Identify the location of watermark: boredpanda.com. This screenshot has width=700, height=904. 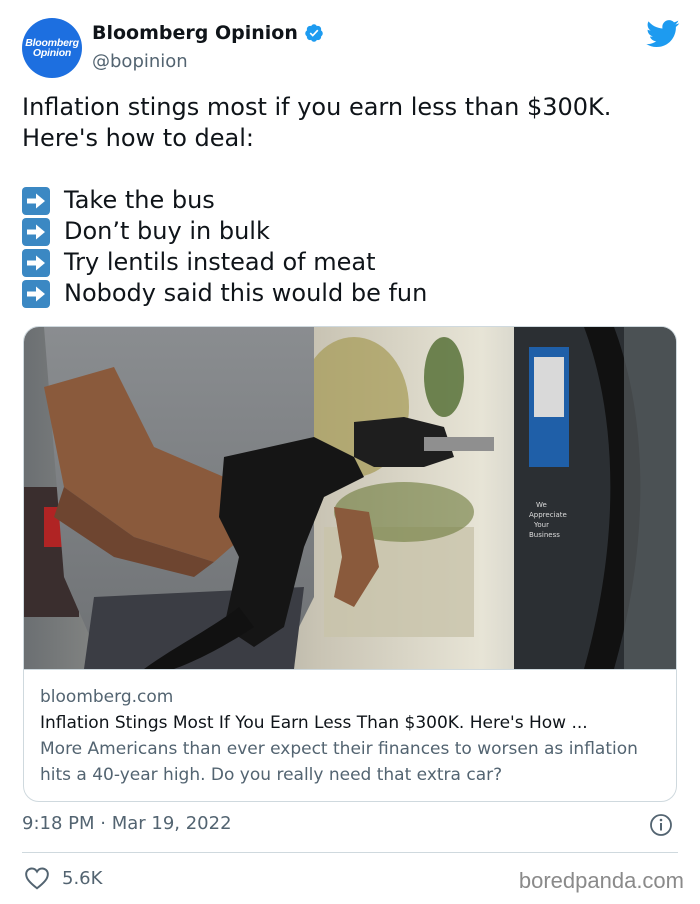
(601, 880).